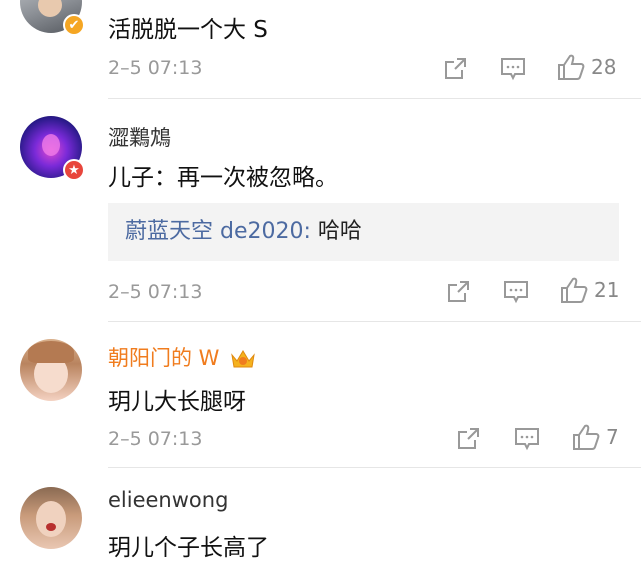 The width and height of the screenshot is (641, 568). I want to click on username: 朝阳门的 W, so click(182, 357).